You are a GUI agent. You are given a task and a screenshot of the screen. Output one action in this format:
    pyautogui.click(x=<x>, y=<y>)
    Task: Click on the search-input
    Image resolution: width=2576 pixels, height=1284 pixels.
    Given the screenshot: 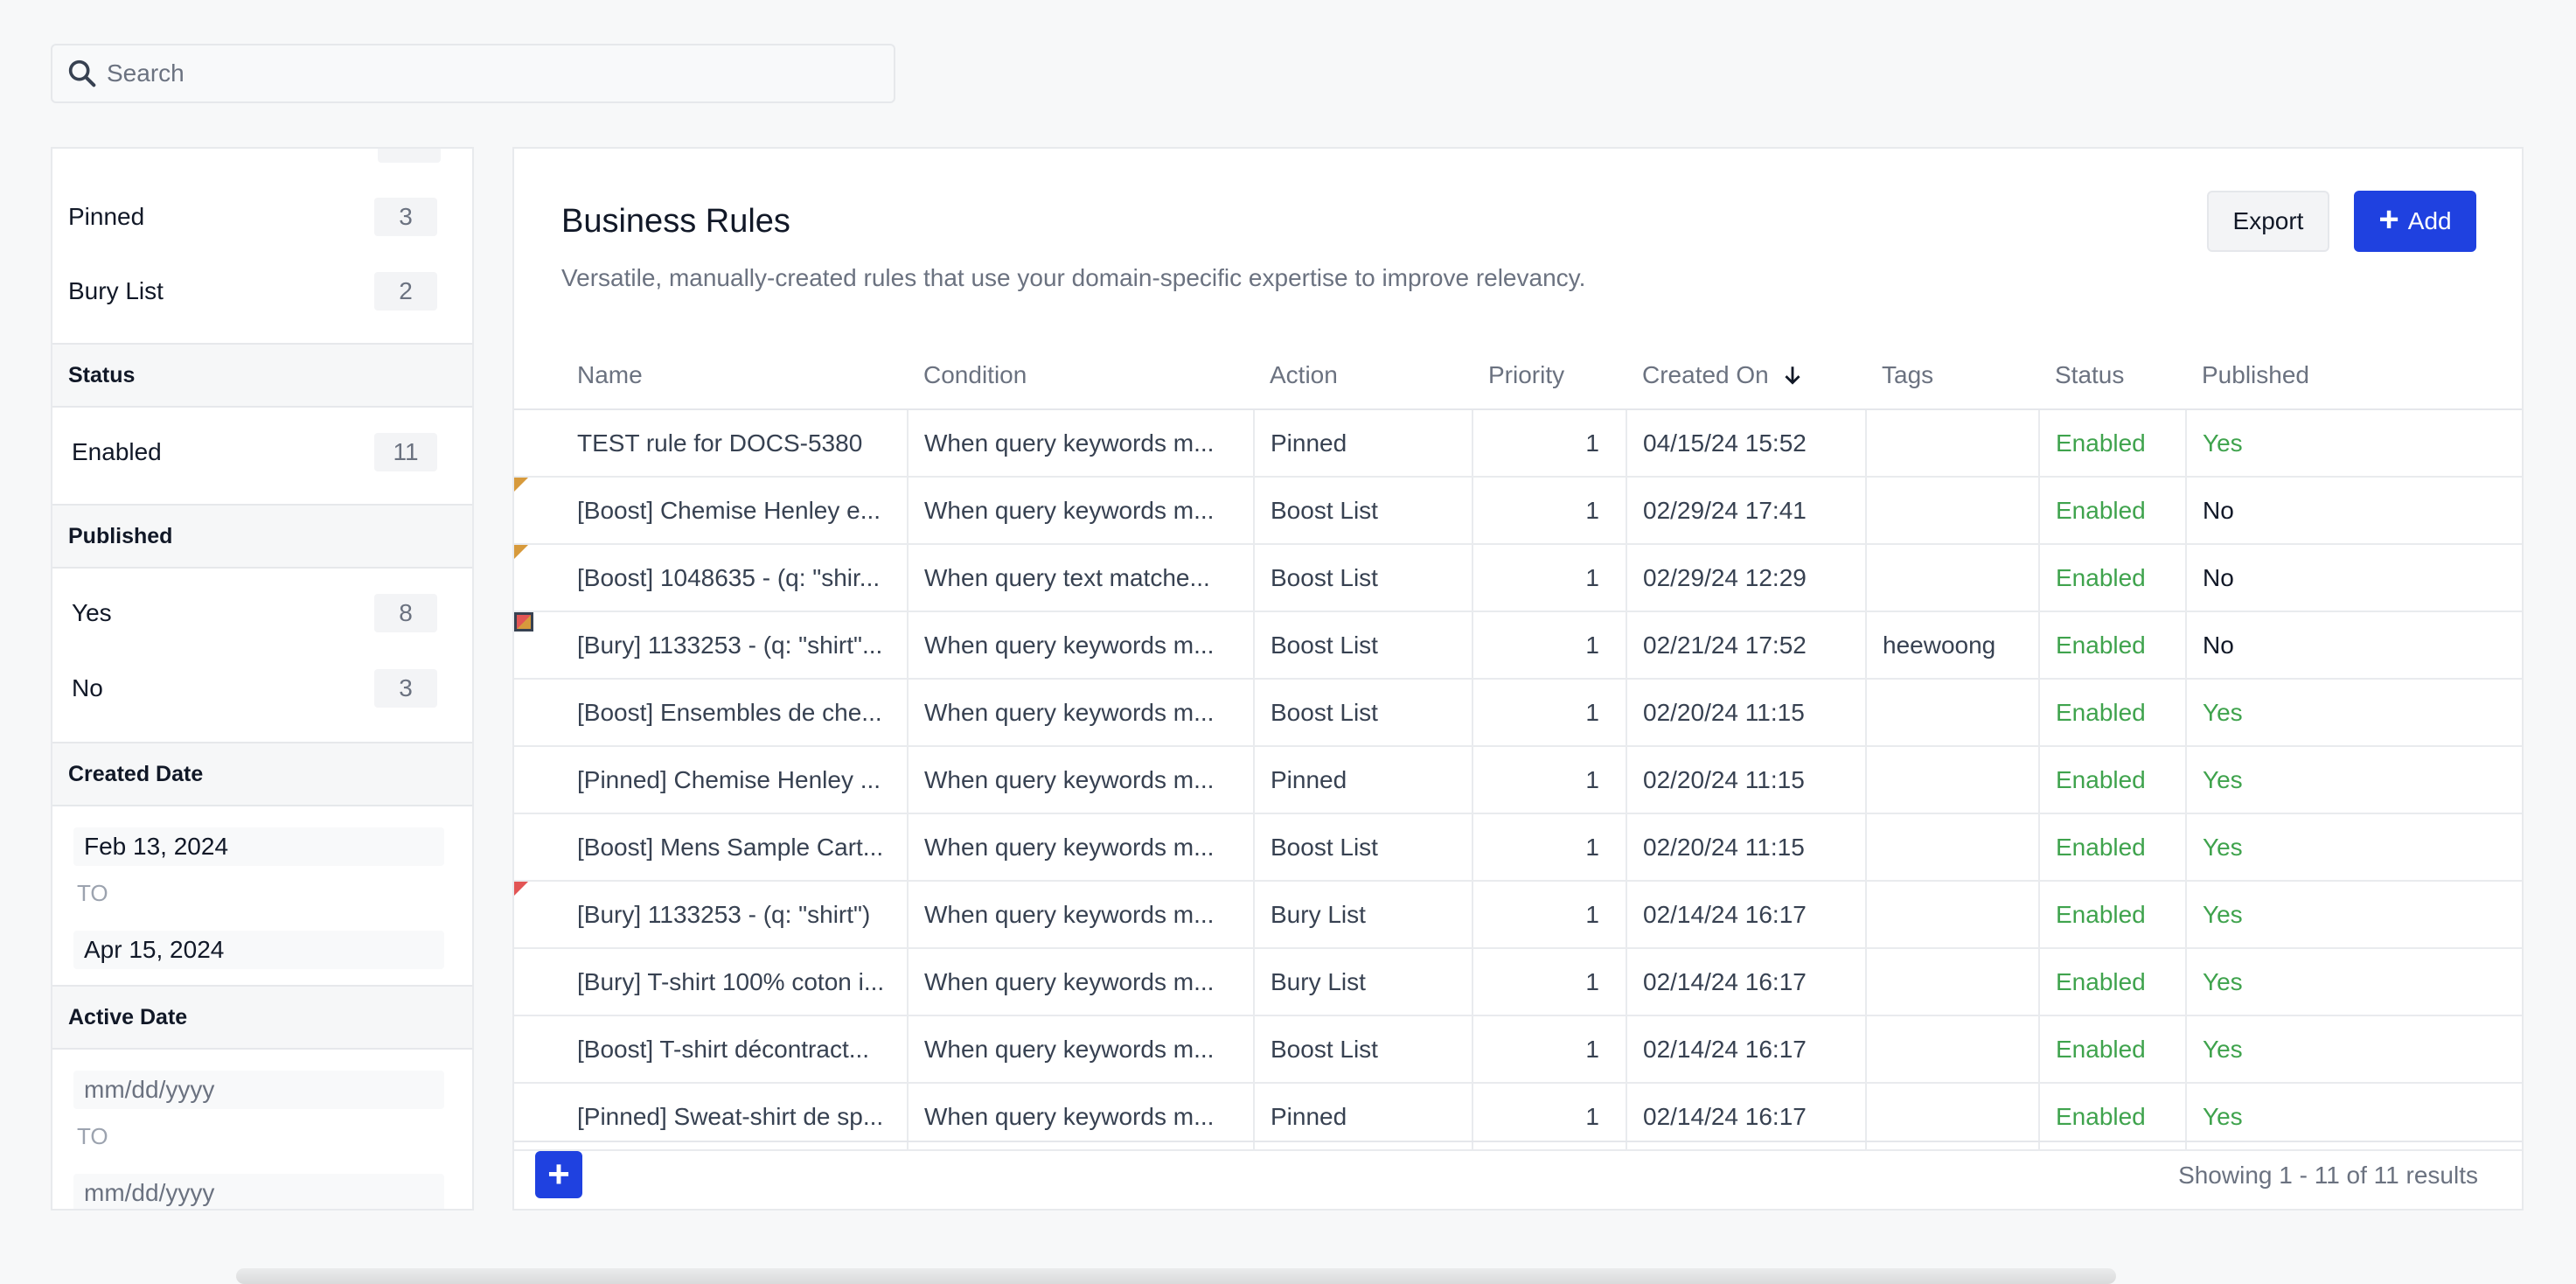 What is the action you would take?
    pyautogui.click(x=491, y=73)
    